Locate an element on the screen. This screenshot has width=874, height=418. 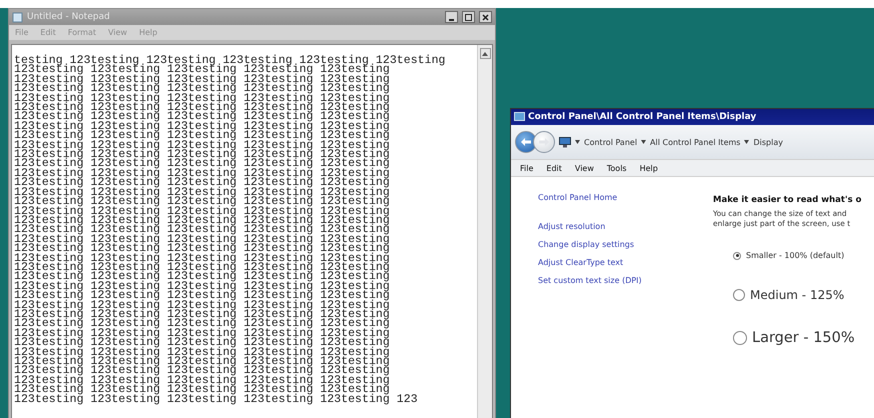
close-icon is located at coordinates (485, 17).